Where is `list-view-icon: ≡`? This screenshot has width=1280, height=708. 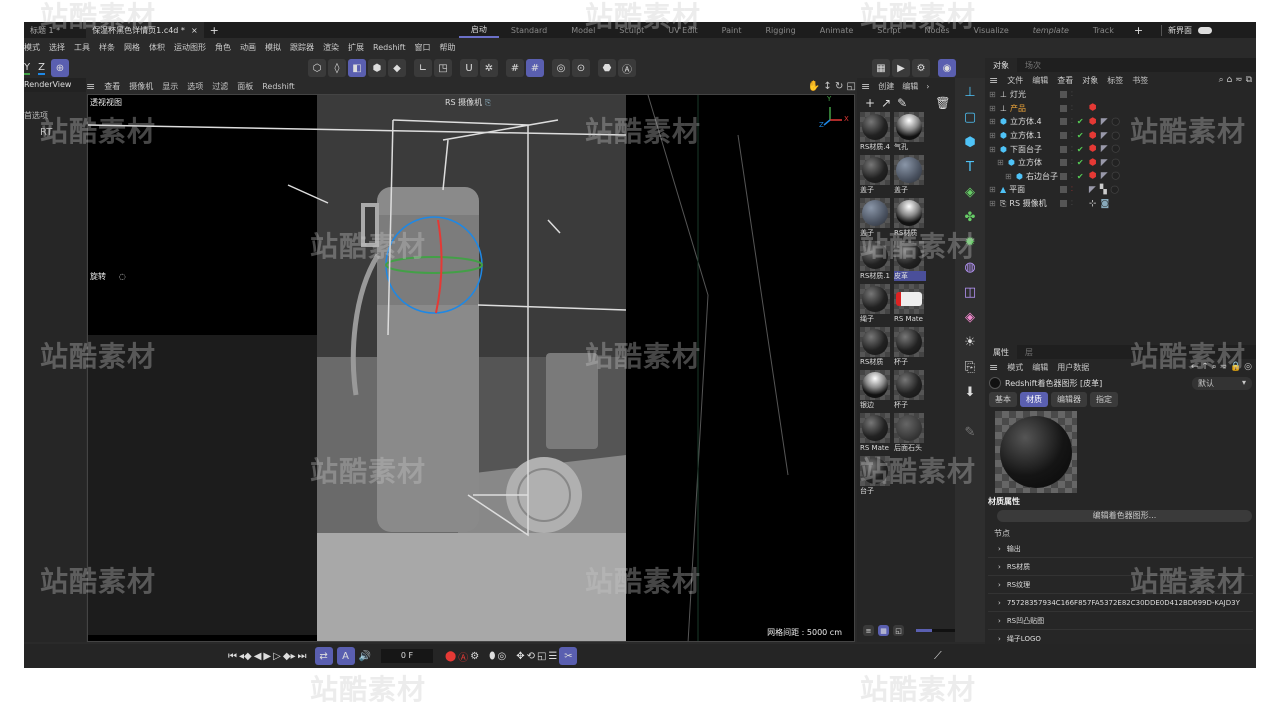
list-view-icon: ≡ is located at coordinates (868, 630).